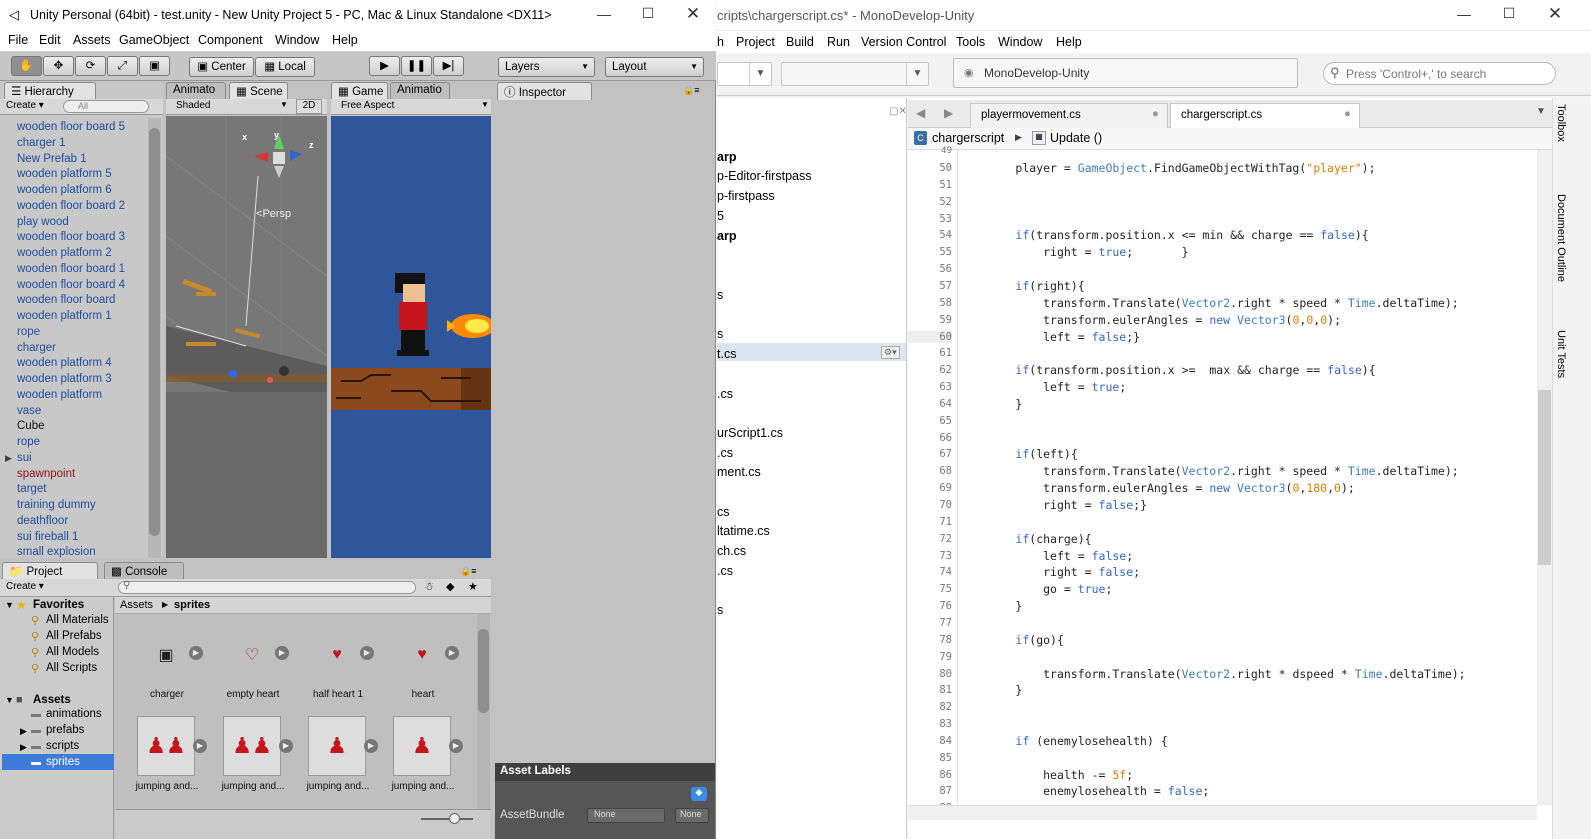 The width and height of the screenshot is (1591, 839). Describe the element at coordinates (359, 91) in the screenshot. I see `tab-game: ▦ Game` at that location.